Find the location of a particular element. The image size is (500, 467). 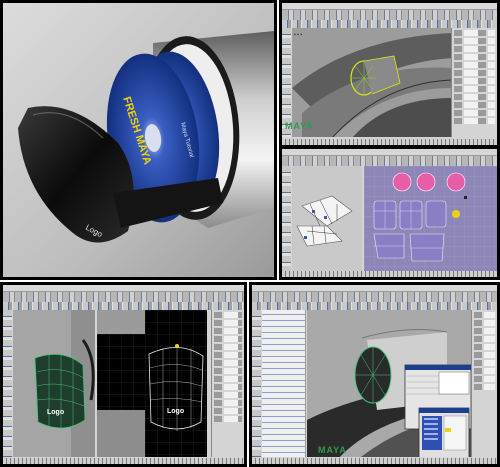

uv-scene-viewport is located at coordinates (327, 218).